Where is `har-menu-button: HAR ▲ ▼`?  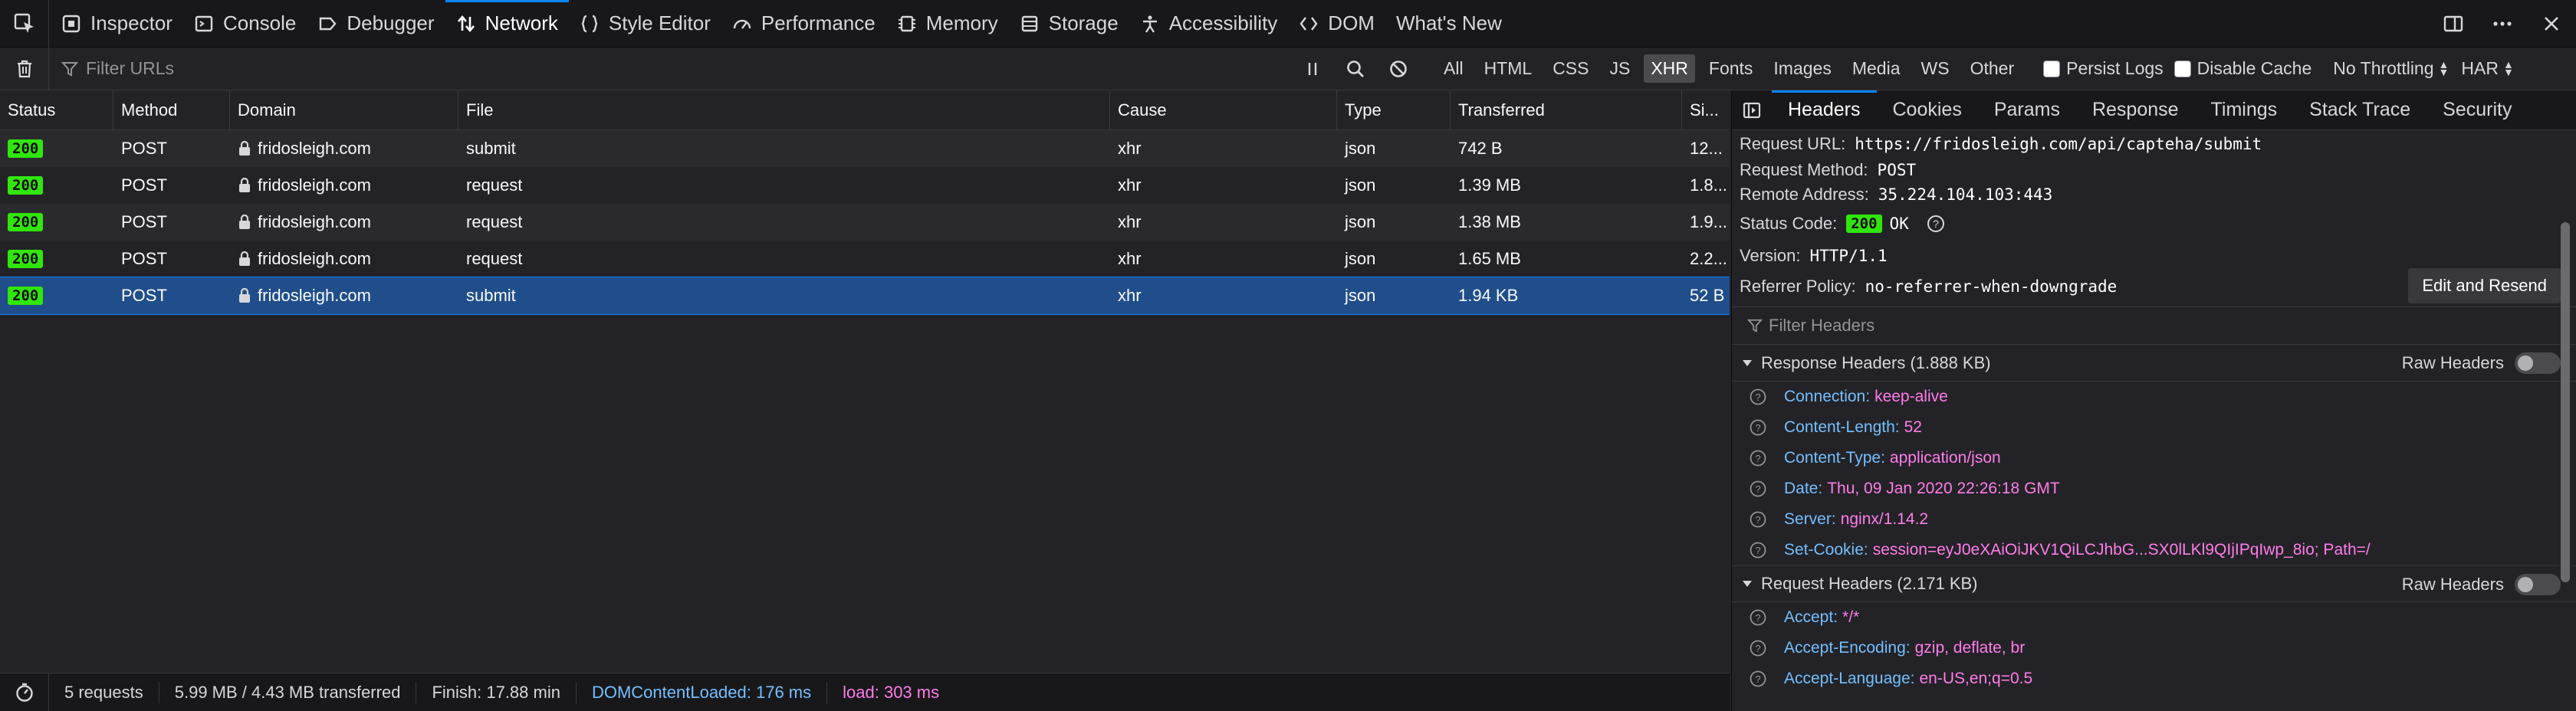 har-menu-button: HAR ▲ ▼ is located at coordinates (2487, 68).